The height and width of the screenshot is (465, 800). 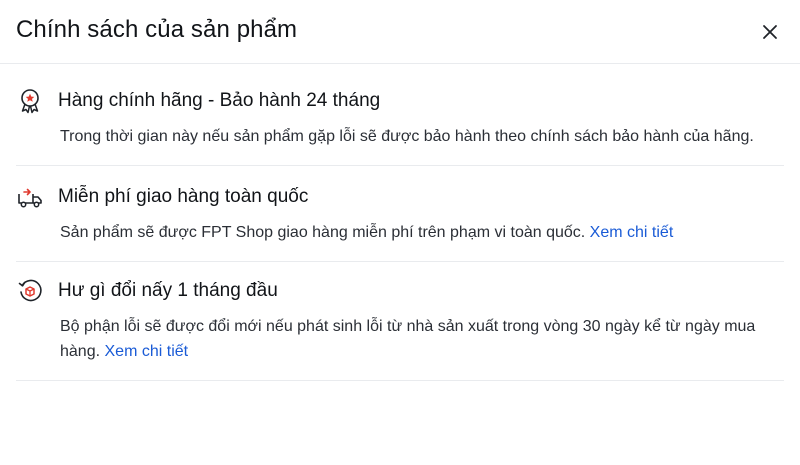 I want to click on close-icon, so click(x=770, y=31).